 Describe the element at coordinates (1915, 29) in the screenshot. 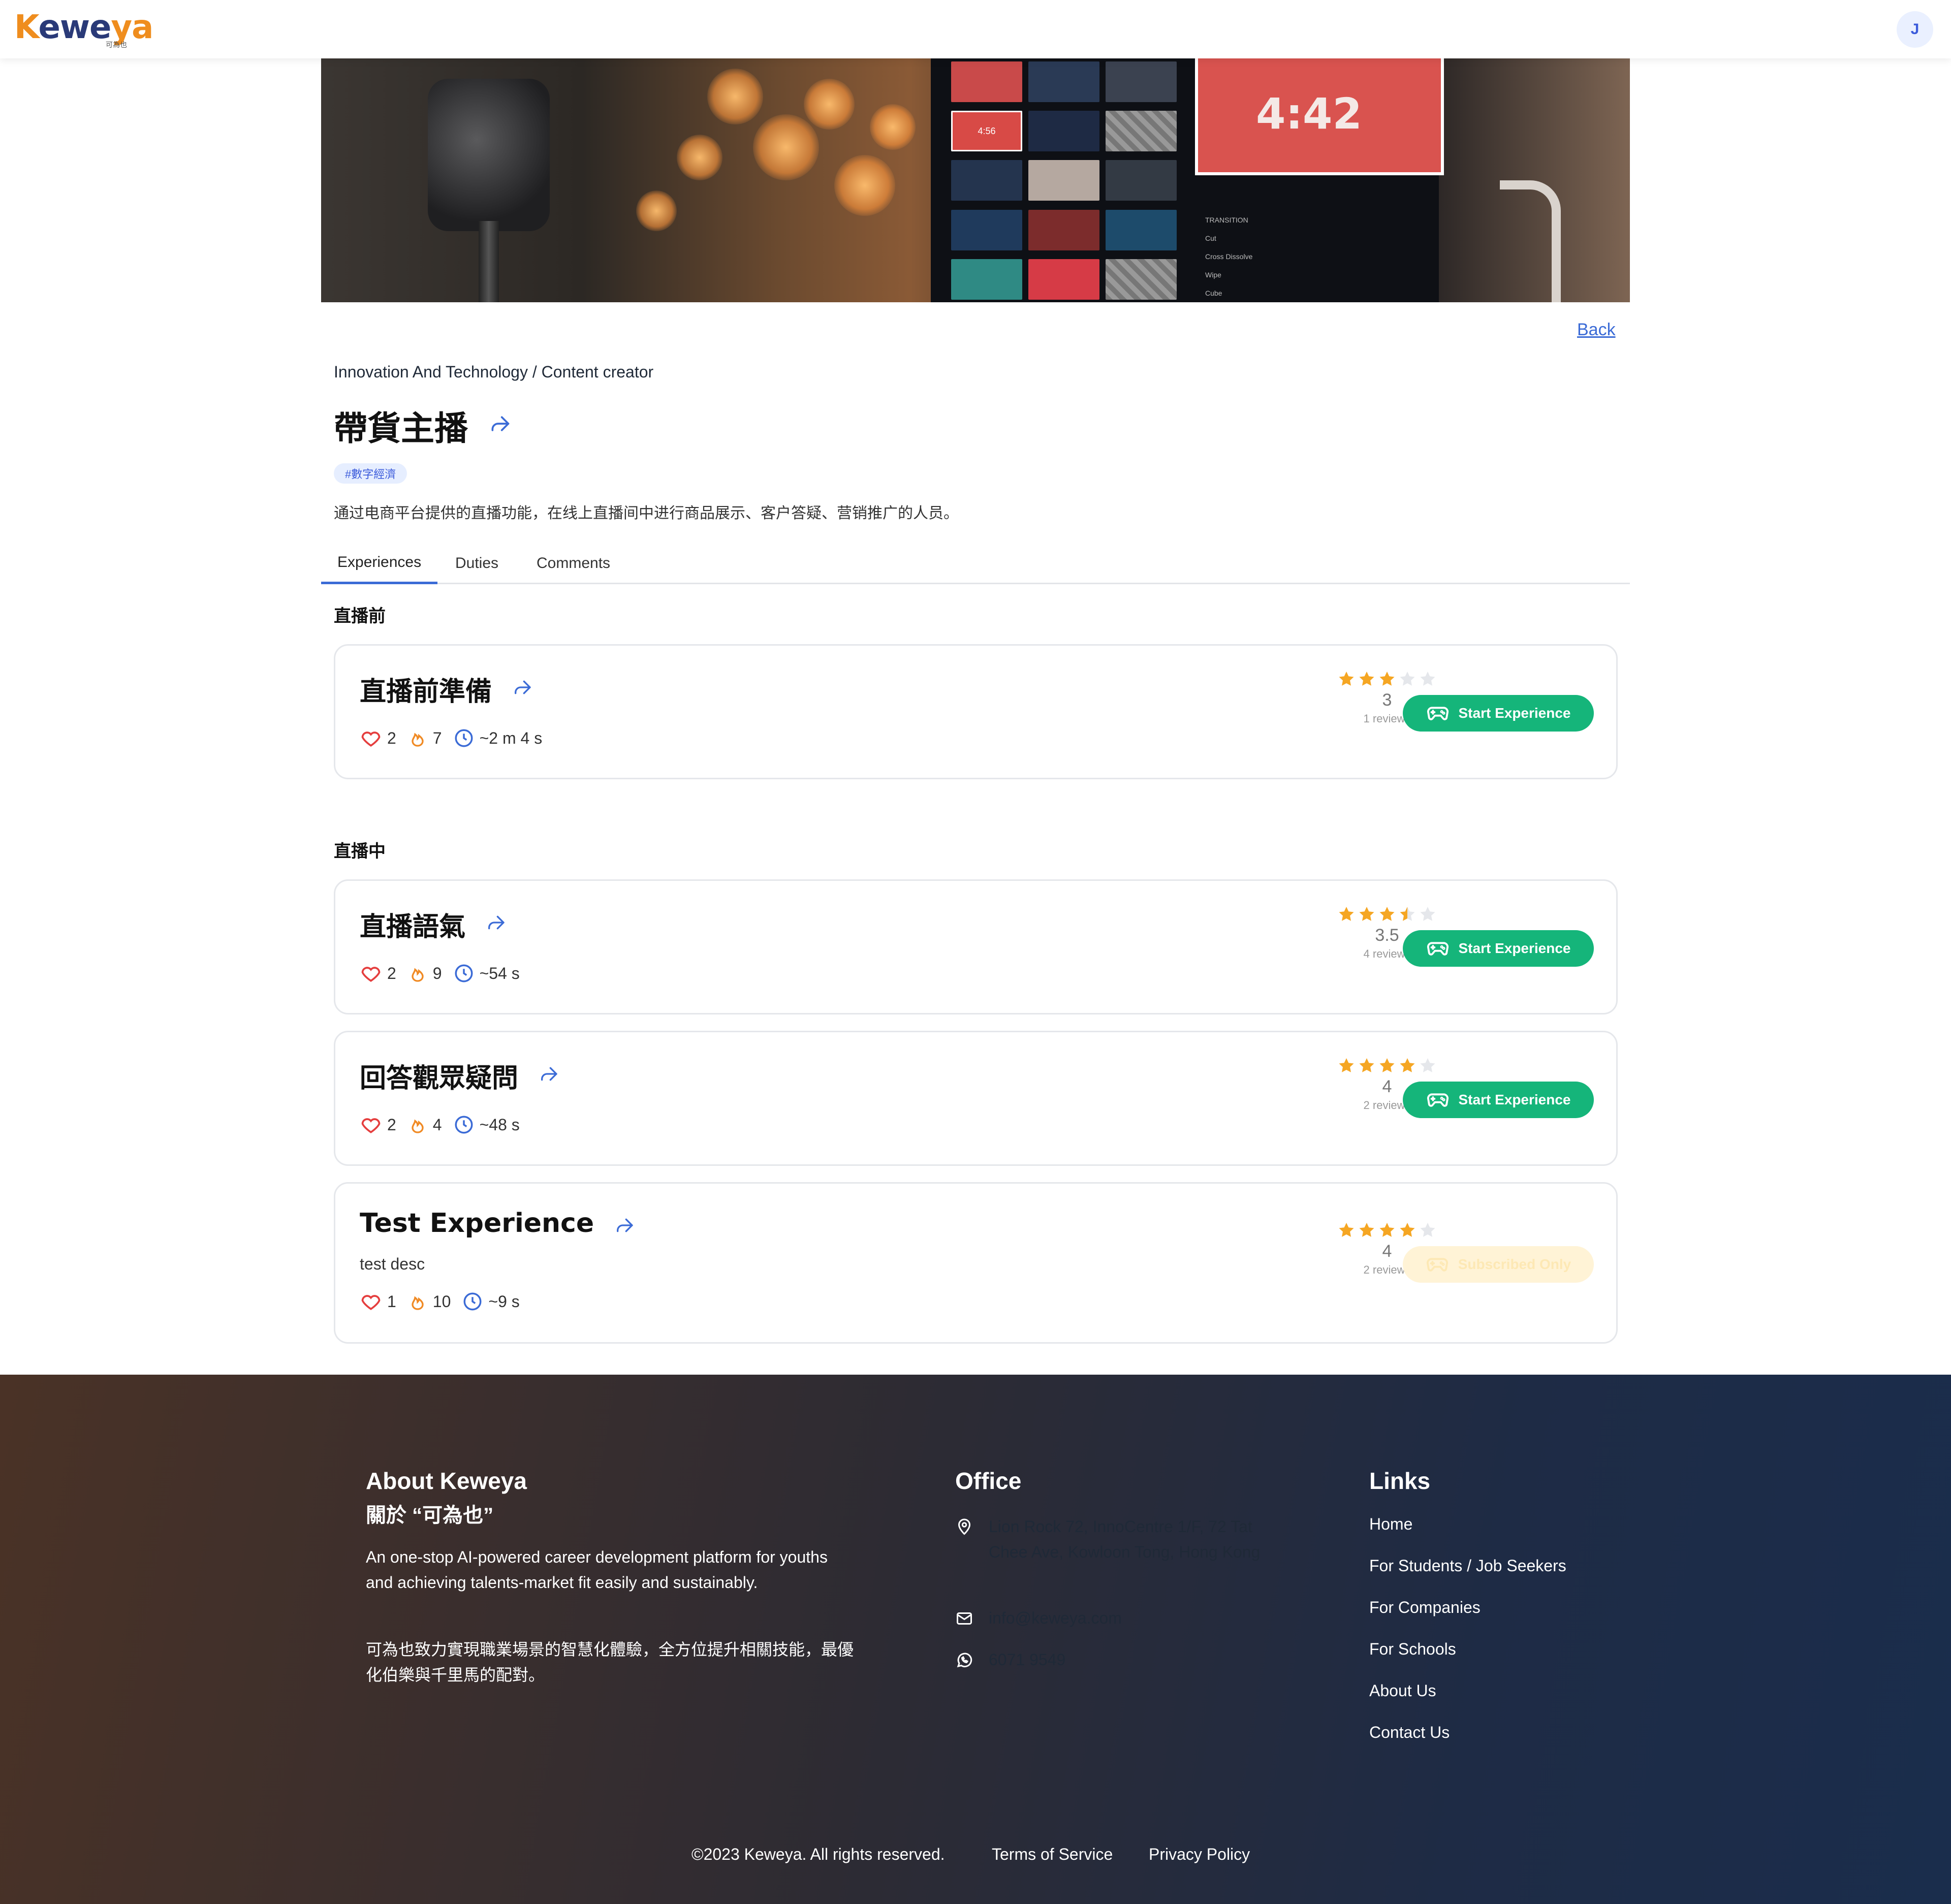

I see `user-avatar: J` at that location.